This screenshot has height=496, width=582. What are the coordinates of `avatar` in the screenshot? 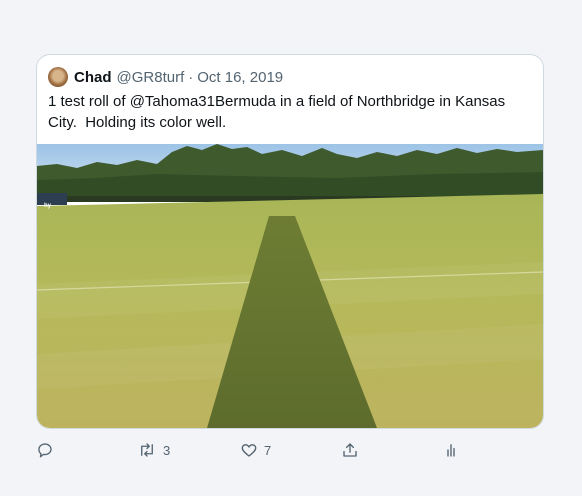 It's located at (58, 77).